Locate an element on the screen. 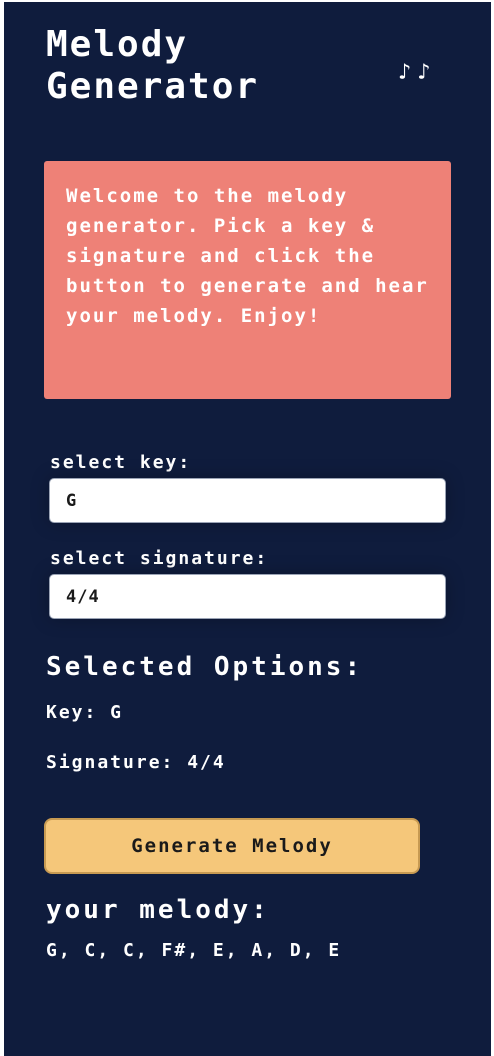 This screenshot has width=494, height=1056. melody-title: your melody: is located at coordinates (158, 910).